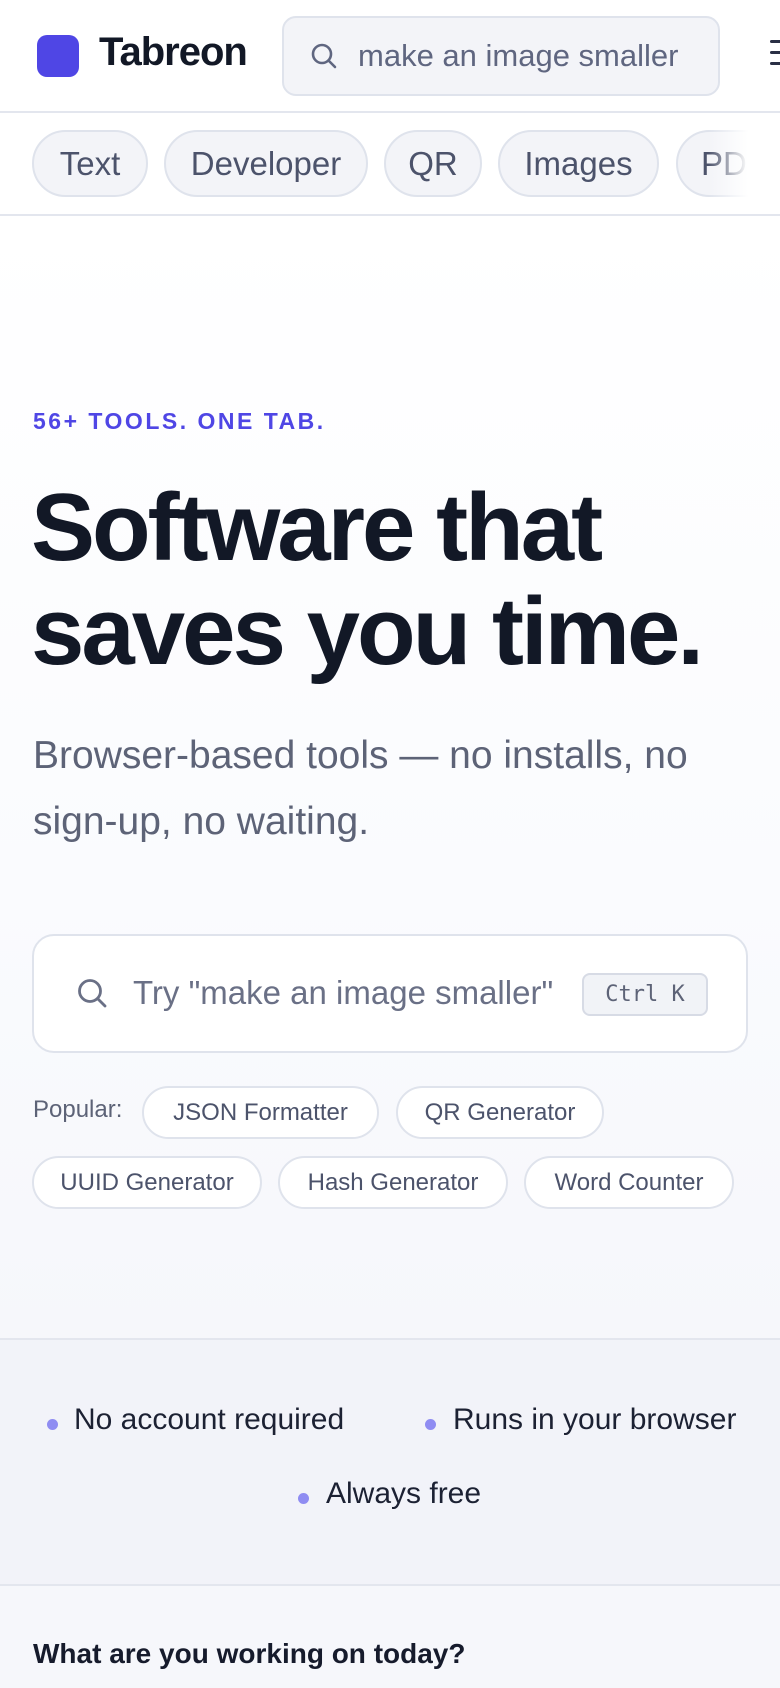  I want to click on shortcut-badge: Ctrl K, so click(645, 994).